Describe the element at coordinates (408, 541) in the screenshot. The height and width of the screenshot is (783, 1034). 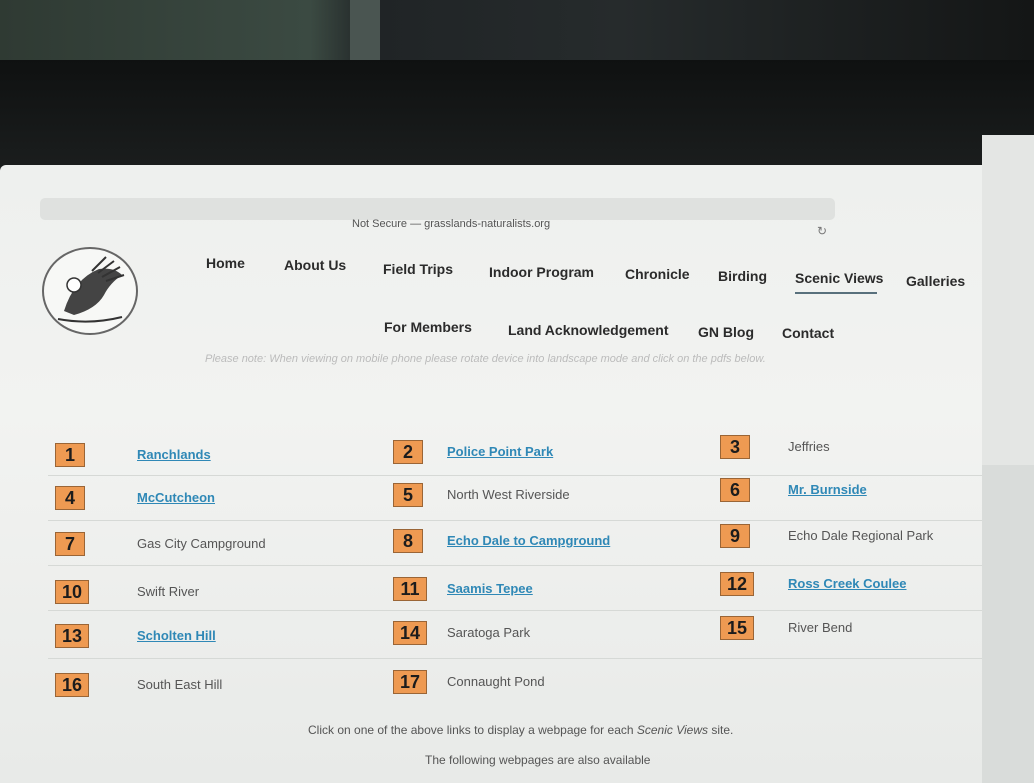
I see `site-number-badge: 8` at that location.